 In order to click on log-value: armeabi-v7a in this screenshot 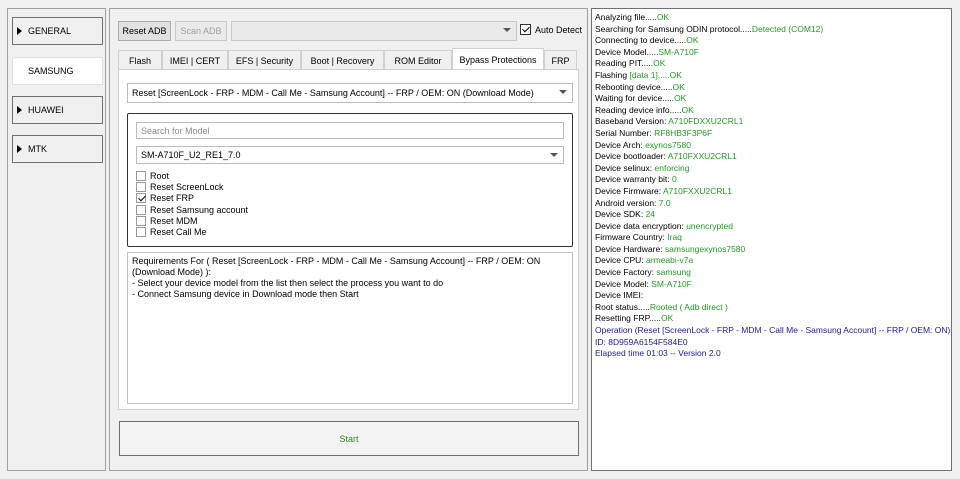, I will do `click(670, 260)`.